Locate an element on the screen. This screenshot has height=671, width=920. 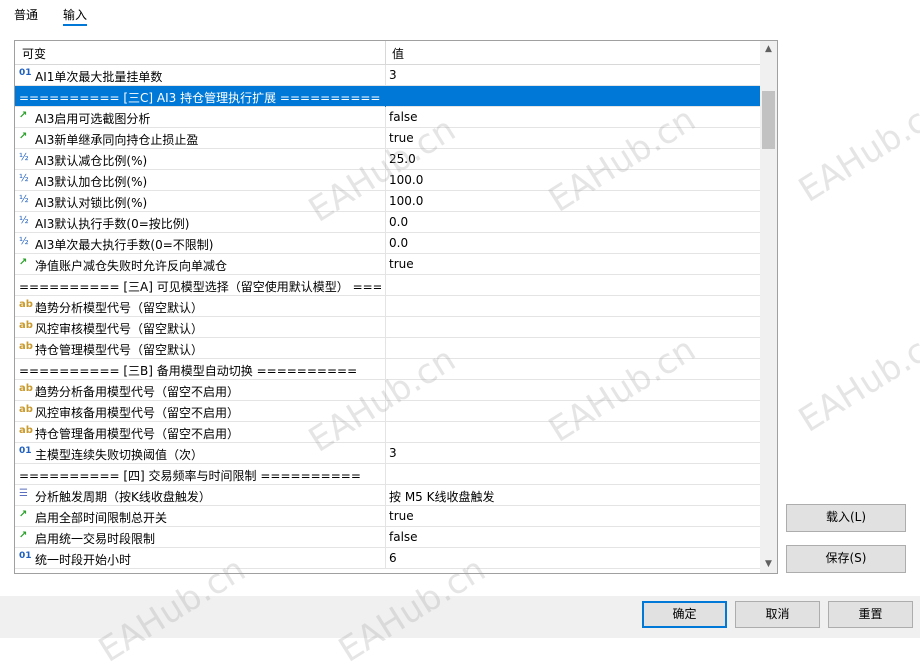
ok-button: 确定 is located at coordinates (684, 614).